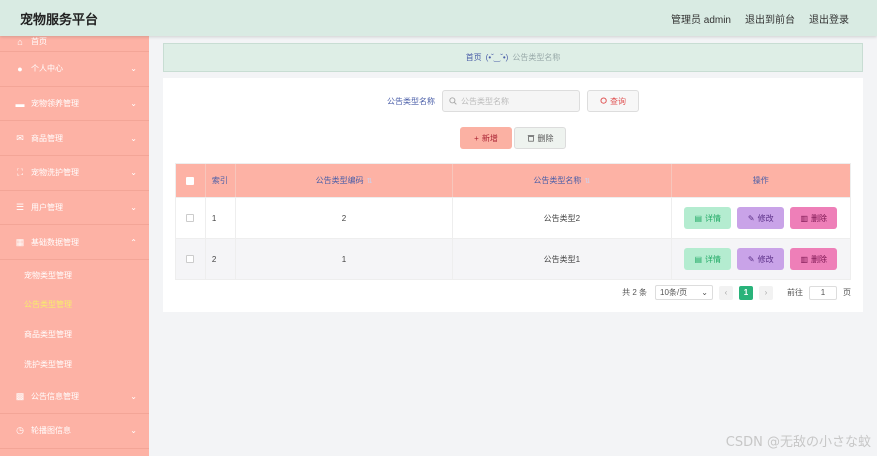 The image size is (877, 456). What do you see at coordinates (74, 44) in the screenshot?
I see `sidebar-item-home: ⌂ 首页` at bounding box center [74, 44].